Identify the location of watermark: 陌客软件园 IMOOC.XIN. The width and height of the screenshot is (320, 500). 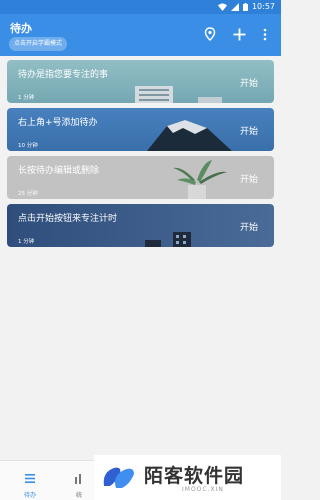
(187, 477).